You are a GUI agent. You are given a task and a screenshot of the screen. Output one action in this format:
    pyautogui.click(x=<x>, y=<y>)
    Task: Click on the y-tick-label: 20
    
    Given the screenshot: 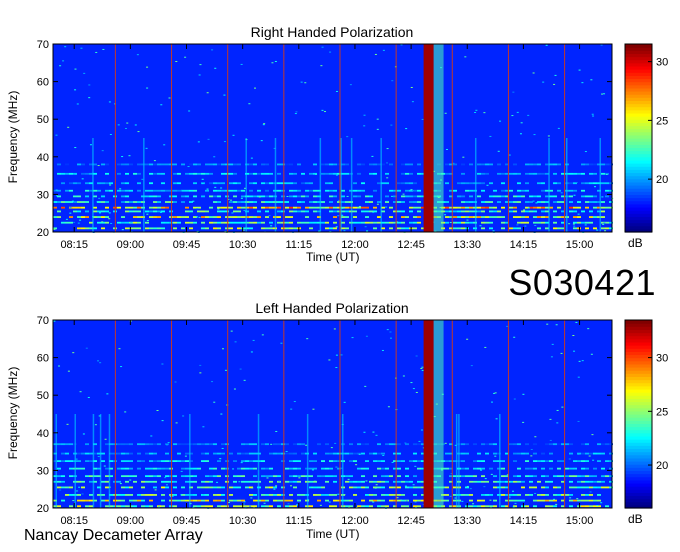 What is the action you would take?
    pyautogui.click(x=43, y=233)
    